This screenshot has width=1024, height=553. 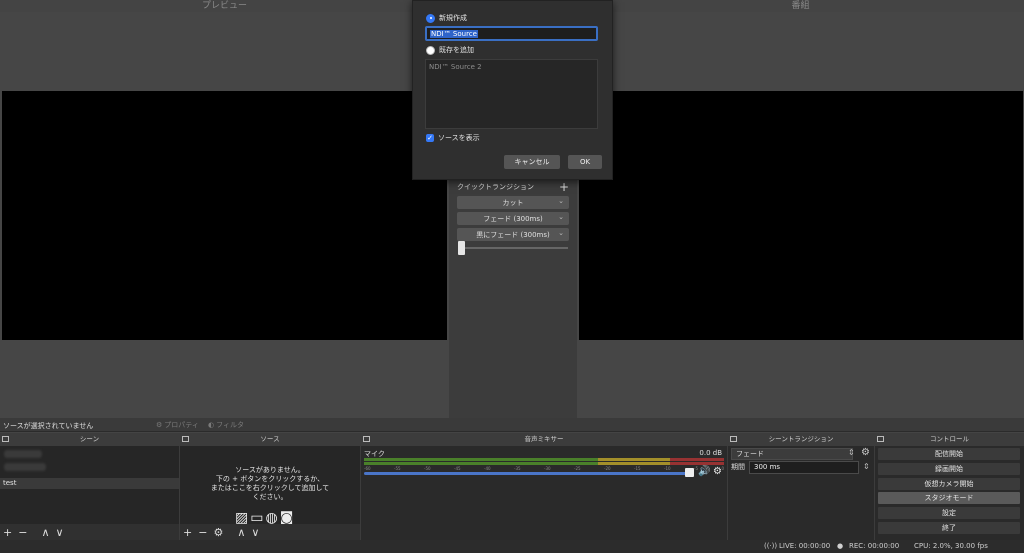 I want to click on tbar-handle, so click(x=461, y=248).